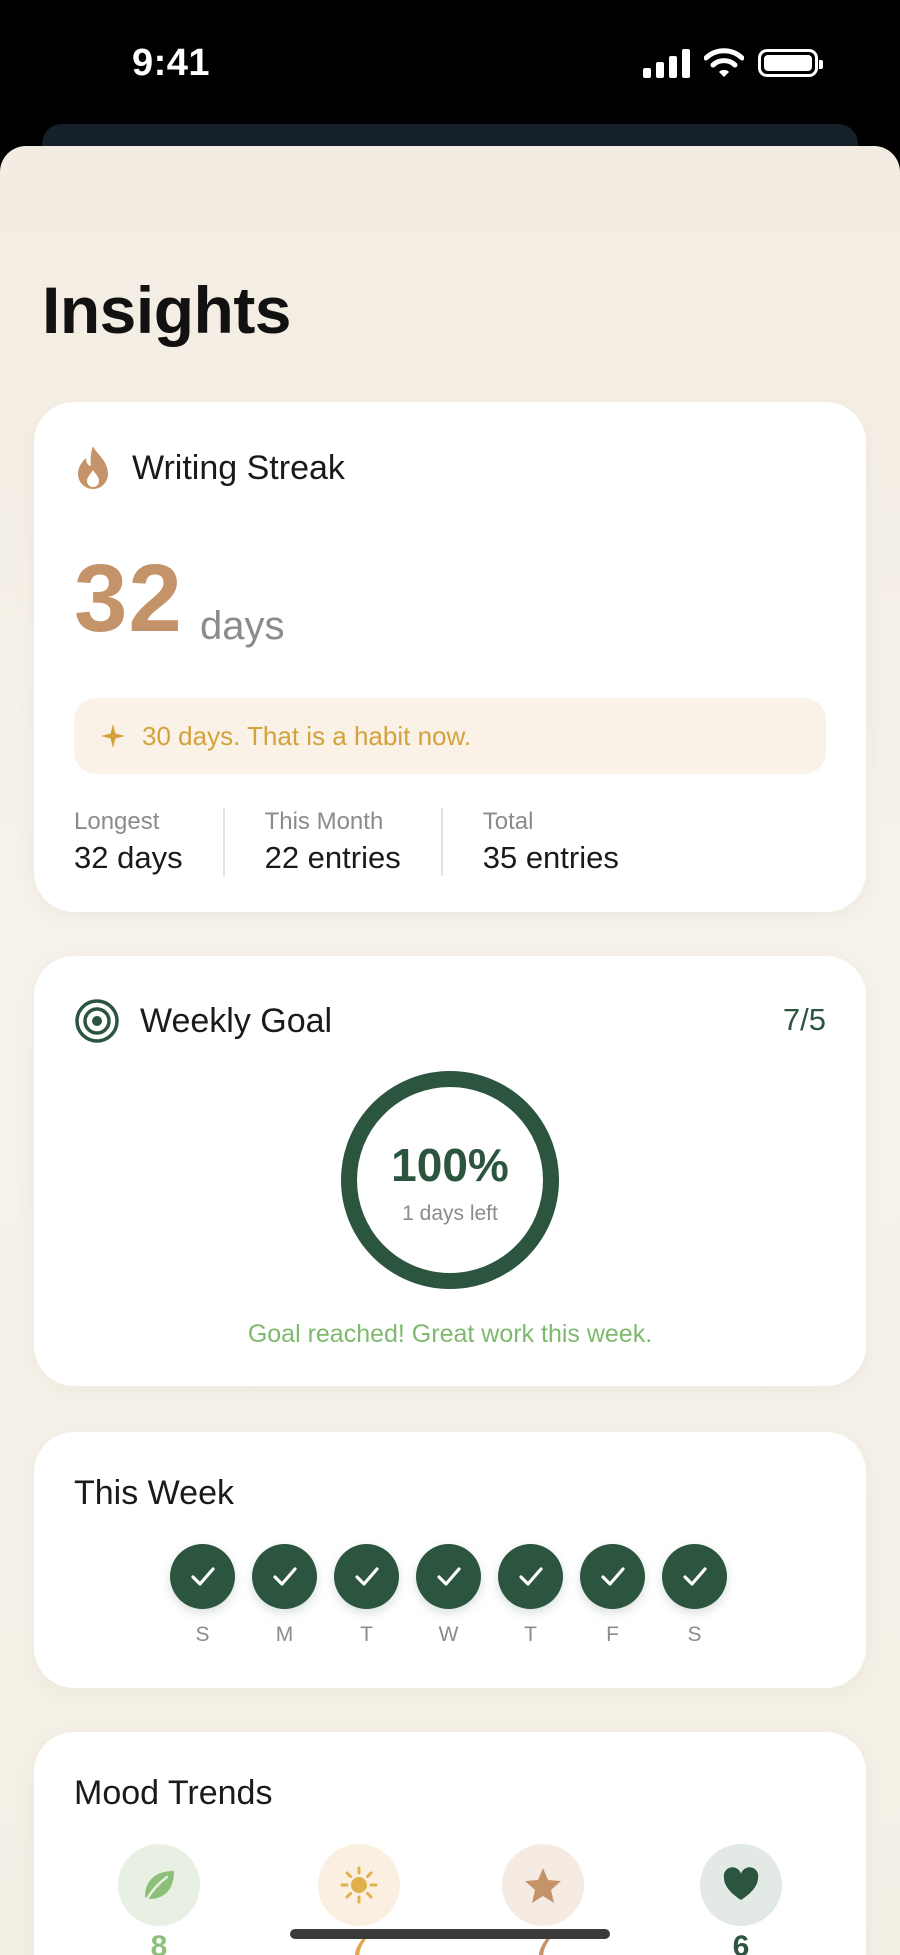 This screenshot has width=900, height=1955. I want to click on day-label: W, so click(448, 1634).